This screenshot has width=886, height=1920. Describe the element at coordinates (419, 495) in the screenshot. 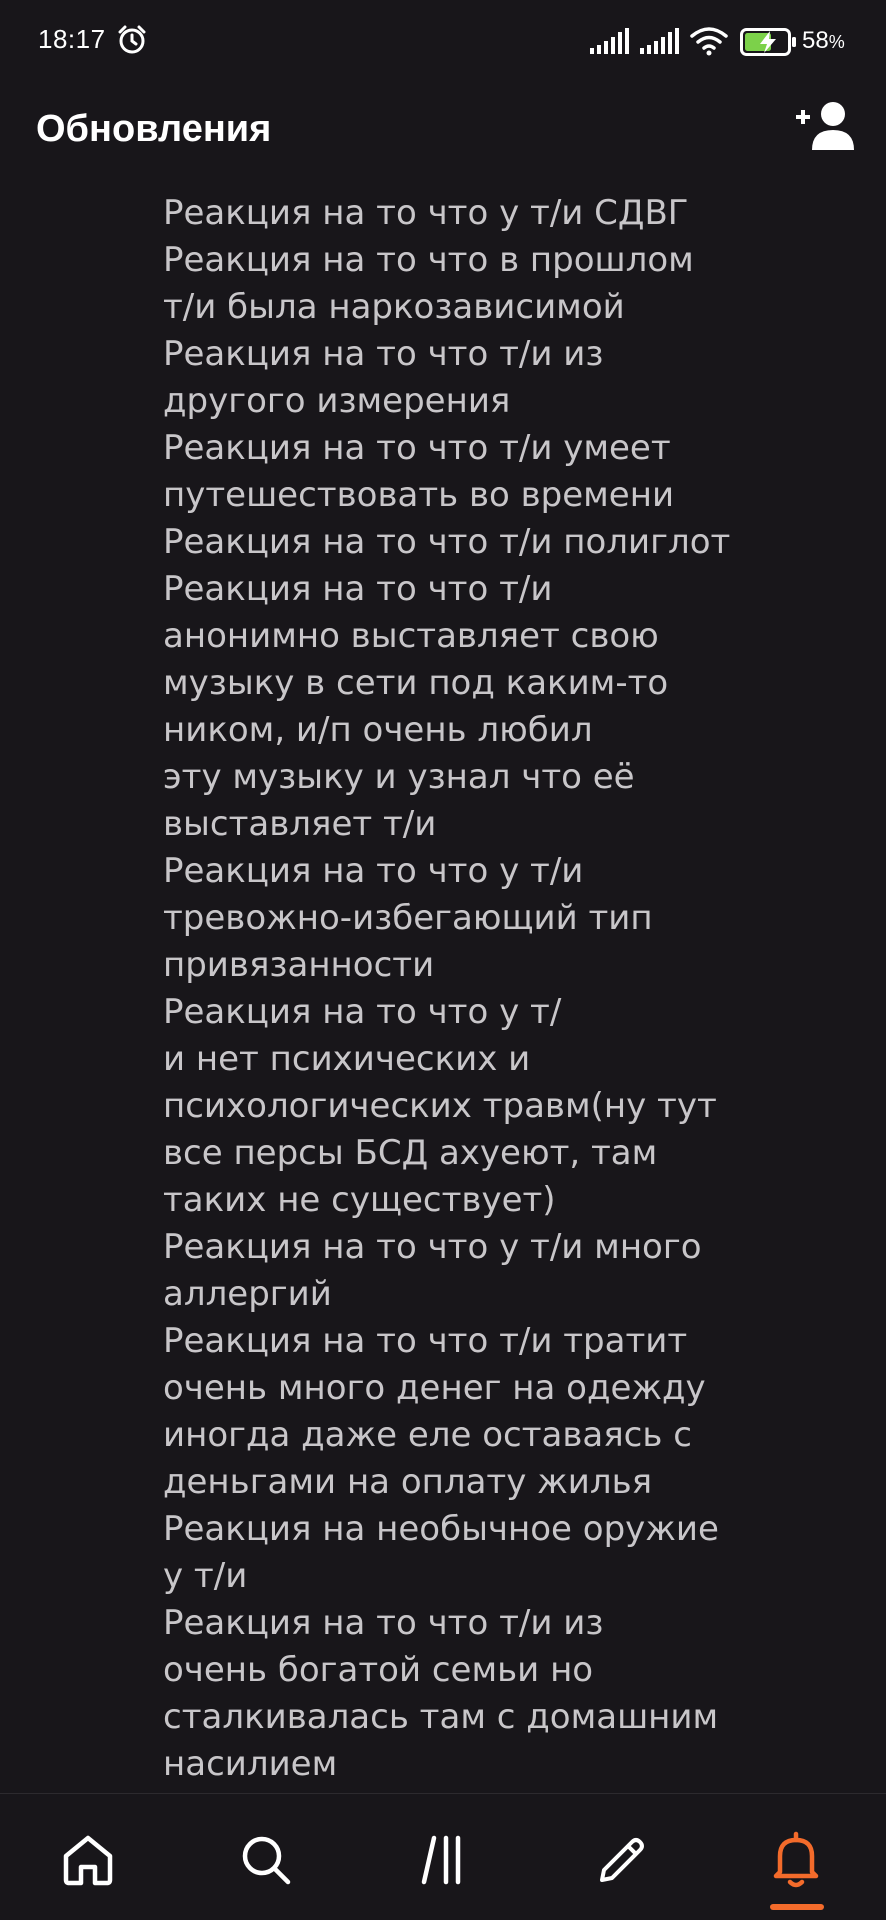

I see `text-line: путешествовать во времени` at that location.